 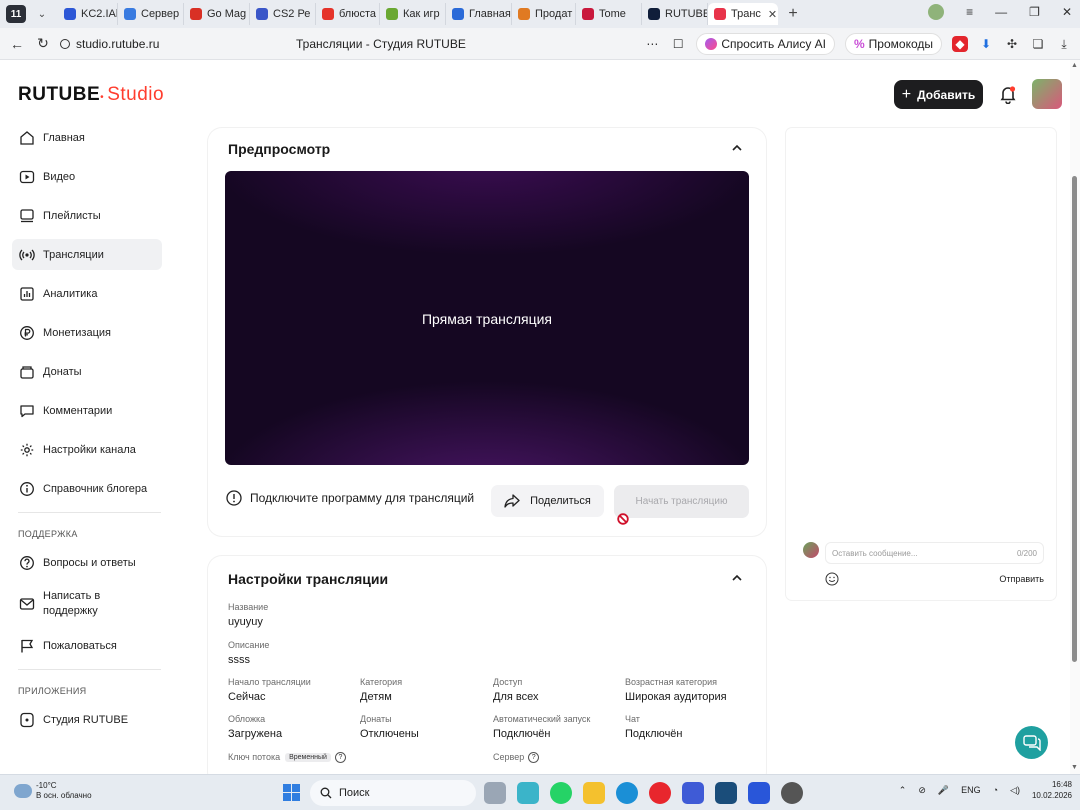 What do you see at coordinates (986, 44) in the screenshot?
I see `download-icon: ⬇` at bounding box center [986, 44].